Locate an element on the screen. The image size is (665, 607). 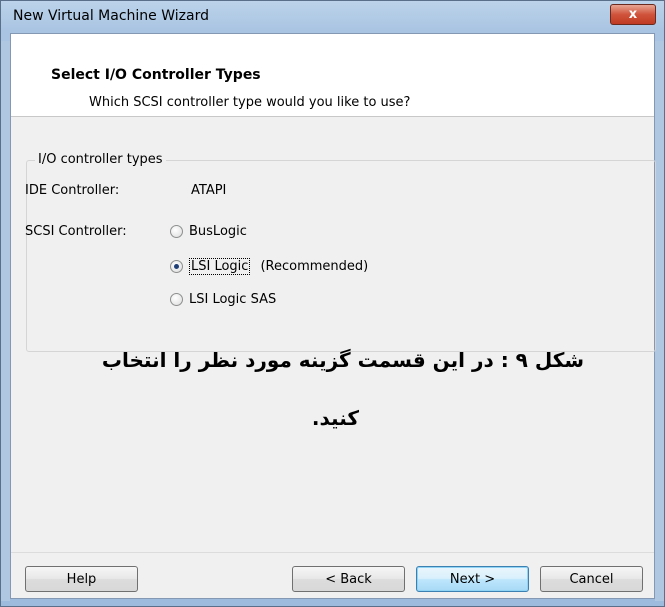
radio-lsi-logic-sas: LSI Logic SAS is located at coordinates (223, 299).